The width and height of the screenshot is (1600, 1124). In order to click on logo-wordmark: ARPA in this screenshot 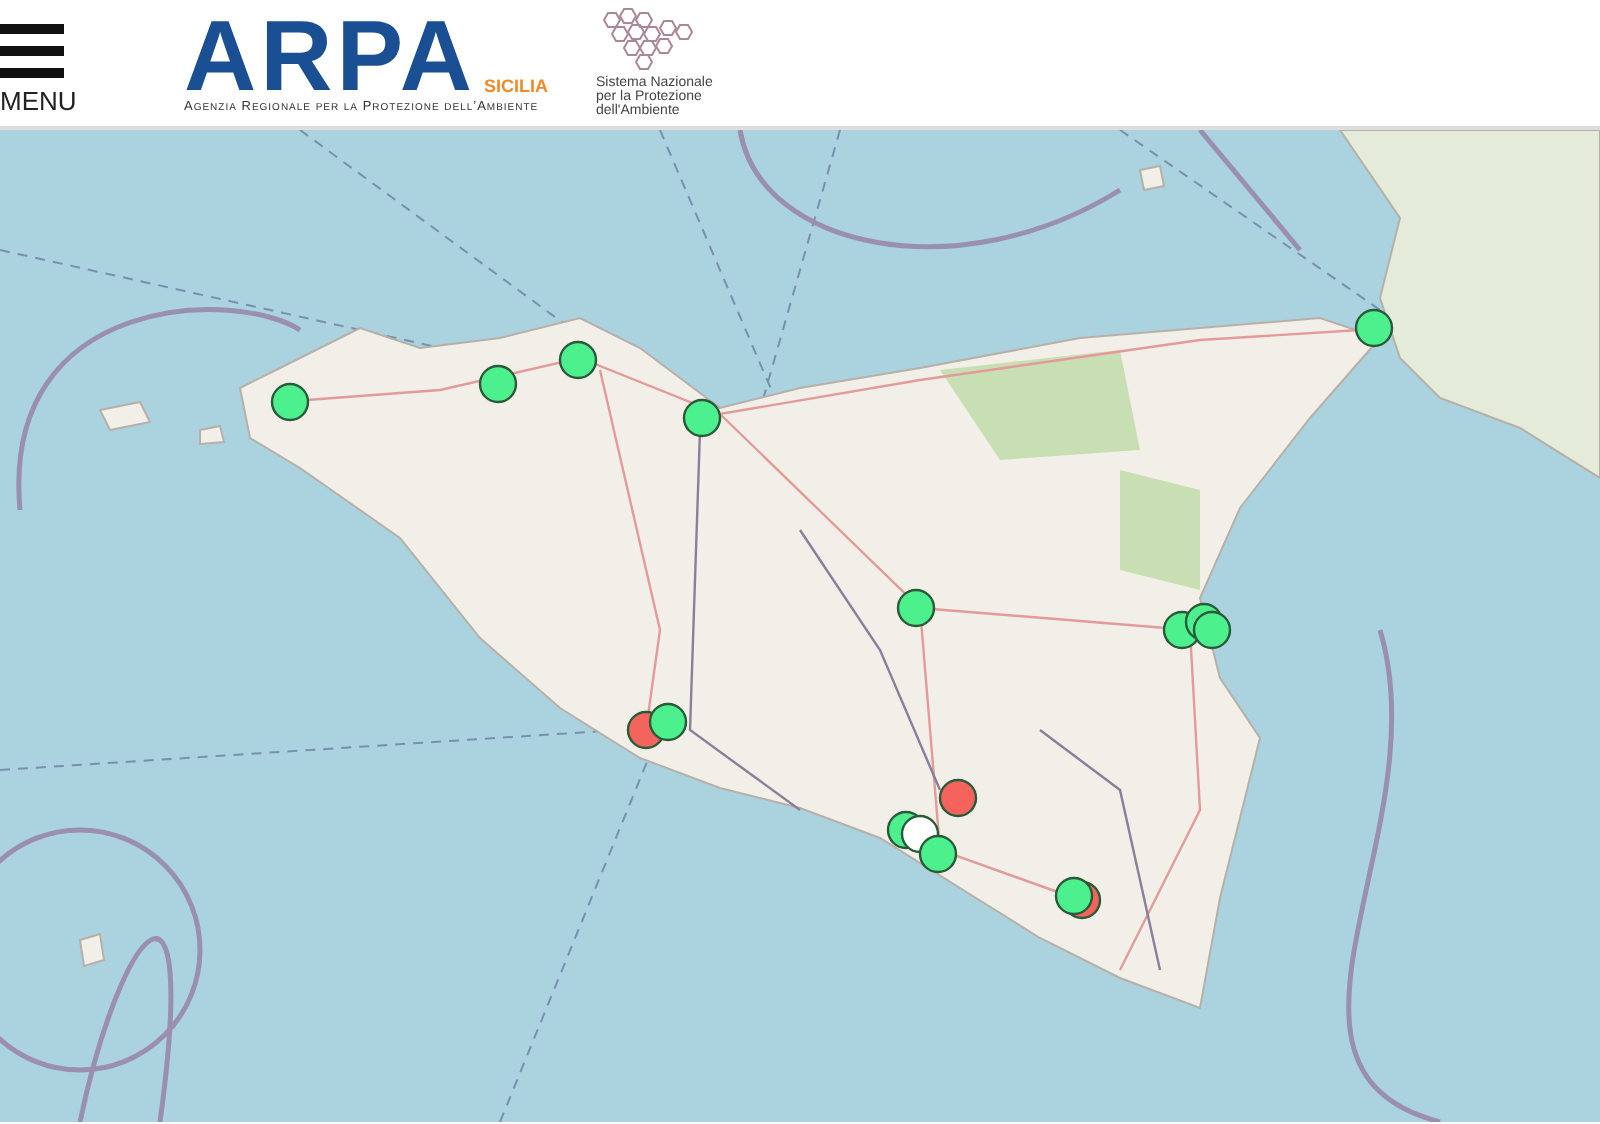, I will do `click(330, 56)`.